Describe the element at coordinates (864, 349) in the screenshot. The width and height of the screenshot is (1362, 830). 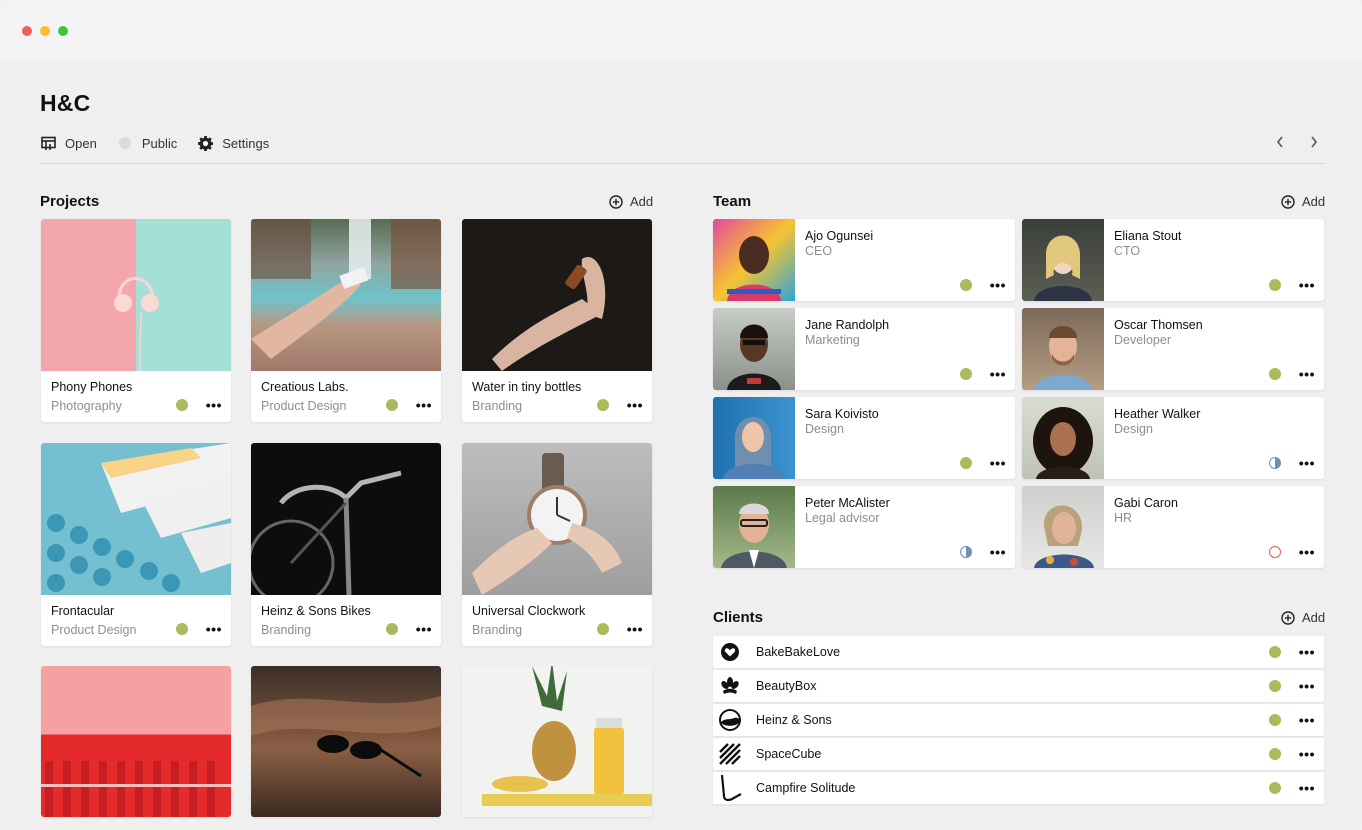
I see `team-member-card: Jane Randolph Marketing •••` at that location.